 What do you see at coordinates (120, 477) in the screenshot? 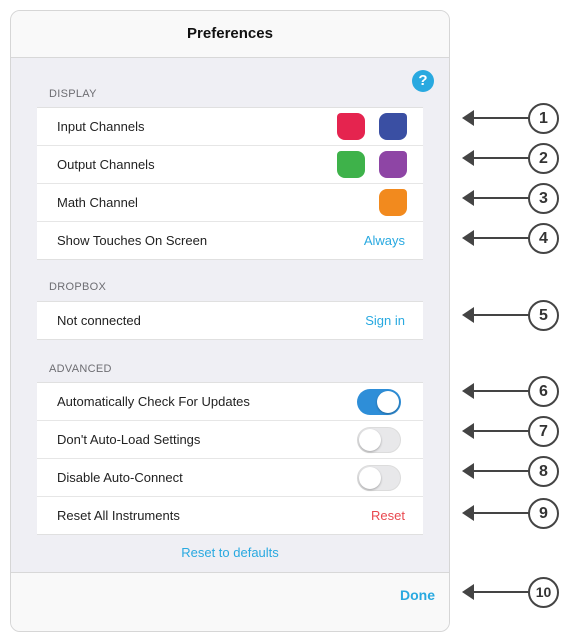
I see `disable-auto-connect-label: Disable Auto-Connect` at bounding box center [120, 477].